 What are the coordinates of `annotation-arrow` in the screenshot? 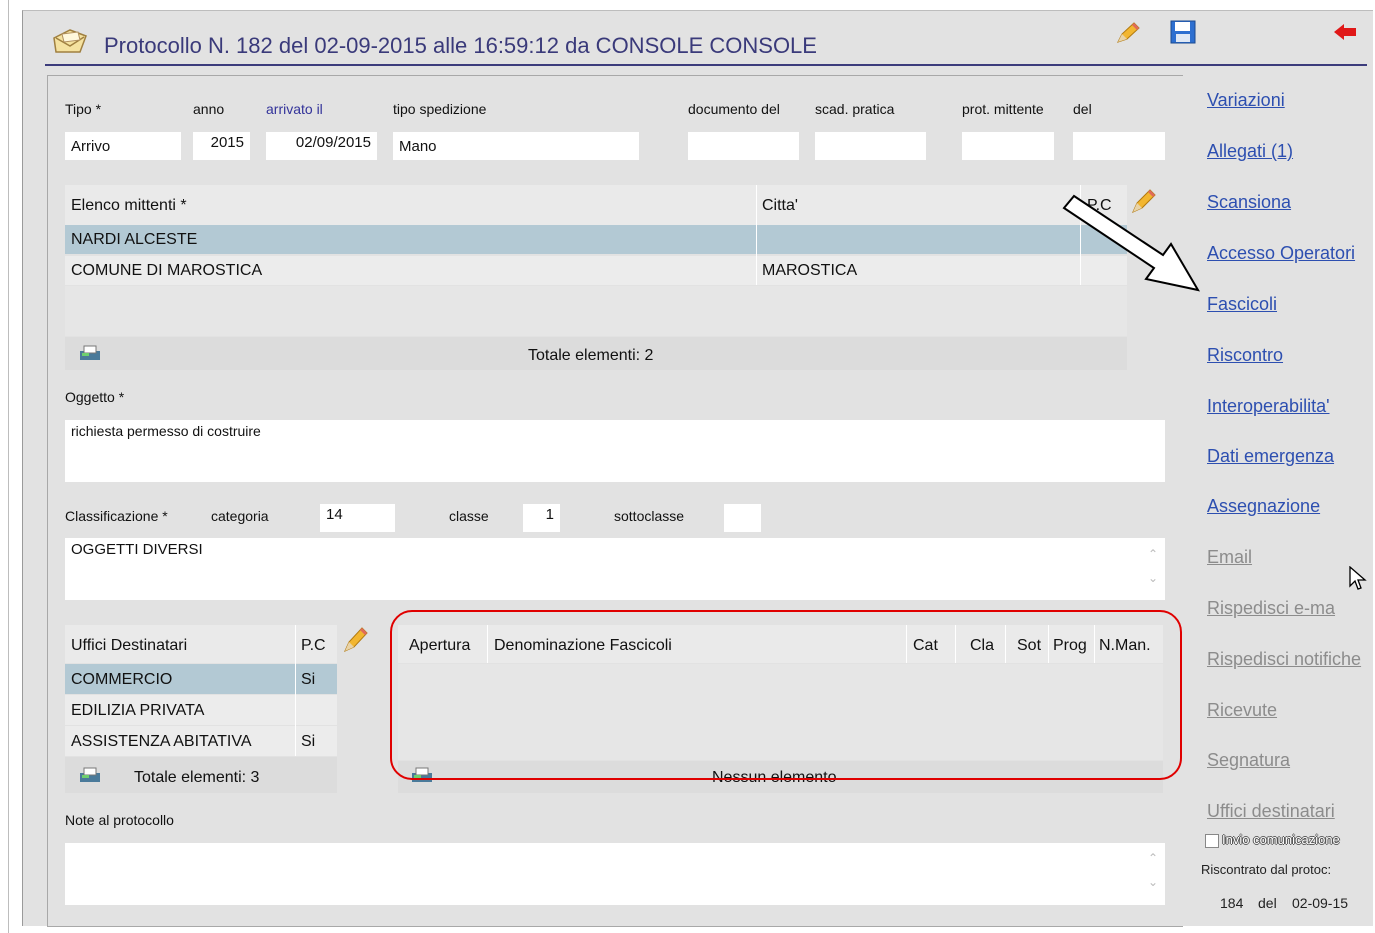 It's located at (1130, 247).